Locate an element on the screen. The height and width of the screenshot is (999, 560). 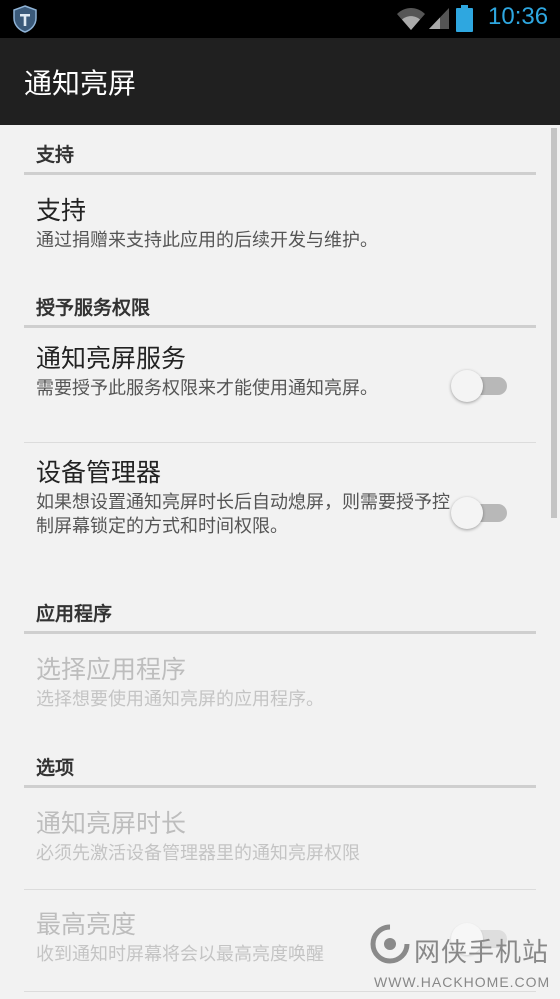
watermark-url: WWW.HACKHOME.COM is located at coordinates (462, 982).